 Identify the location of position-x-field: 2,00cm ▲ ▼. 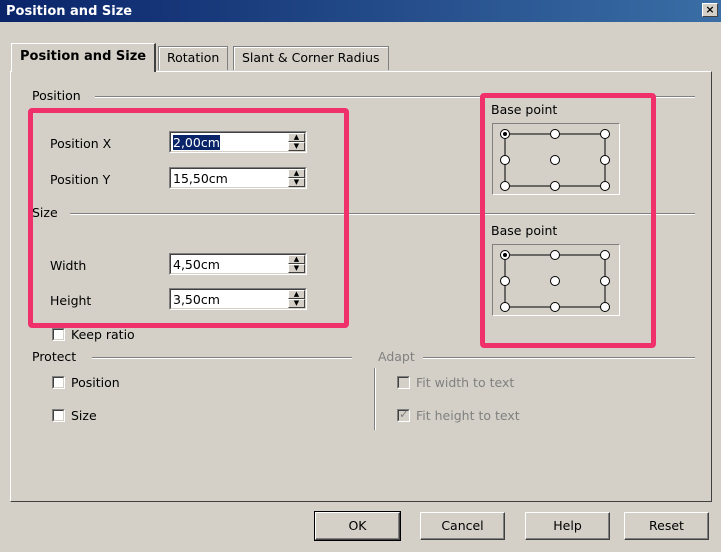
(238, 142).